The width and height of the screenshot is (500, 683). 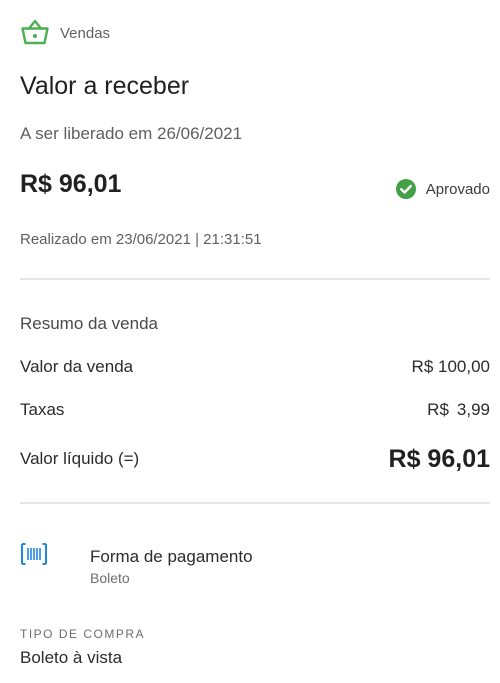 I want to click on barcode-icon, so click(x=34, y=554).